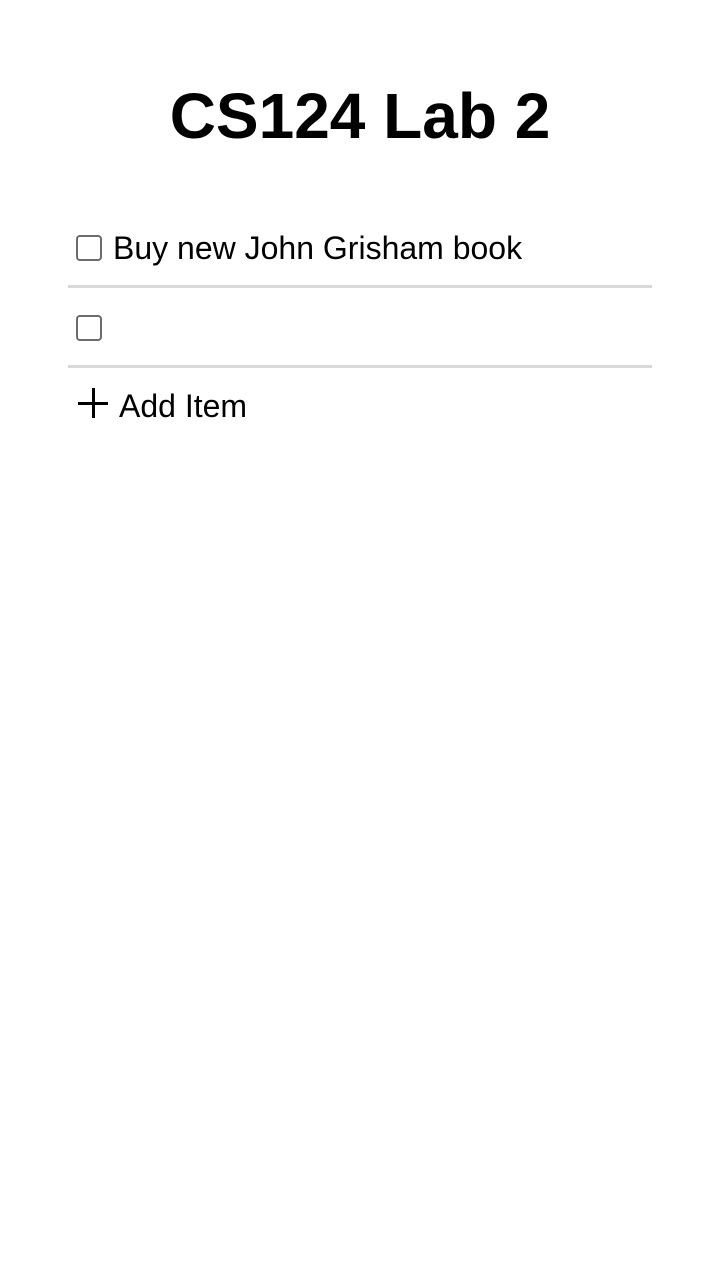  Describe the element at coordinates (93, 403) in the screenshot. I see `plus-icon` at that location.